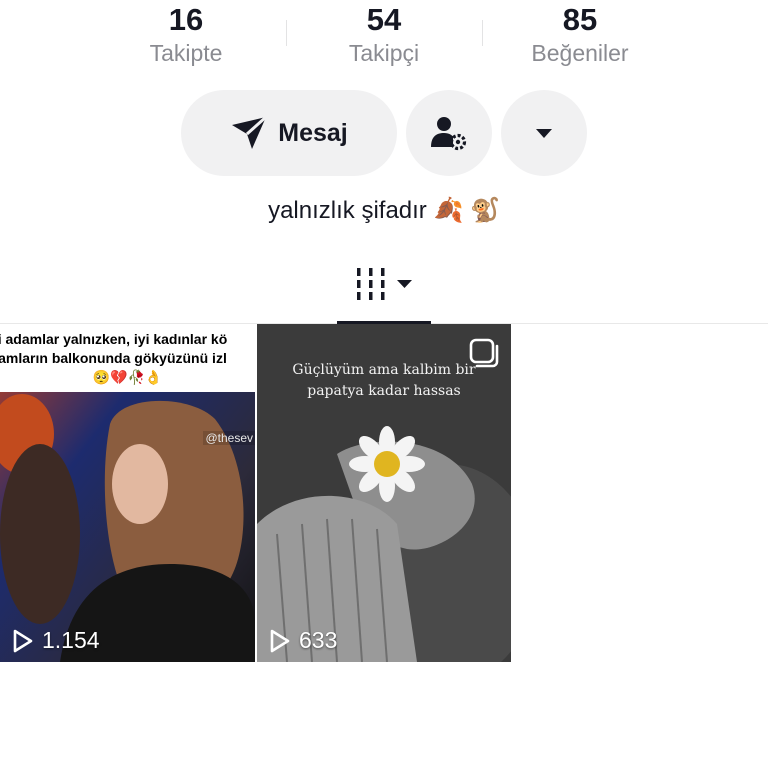 The image size is (768, 768). Describe the element at coordinates (384, 53) in the screenshot. I see `stat-followers-label: Takipçi` at that location.